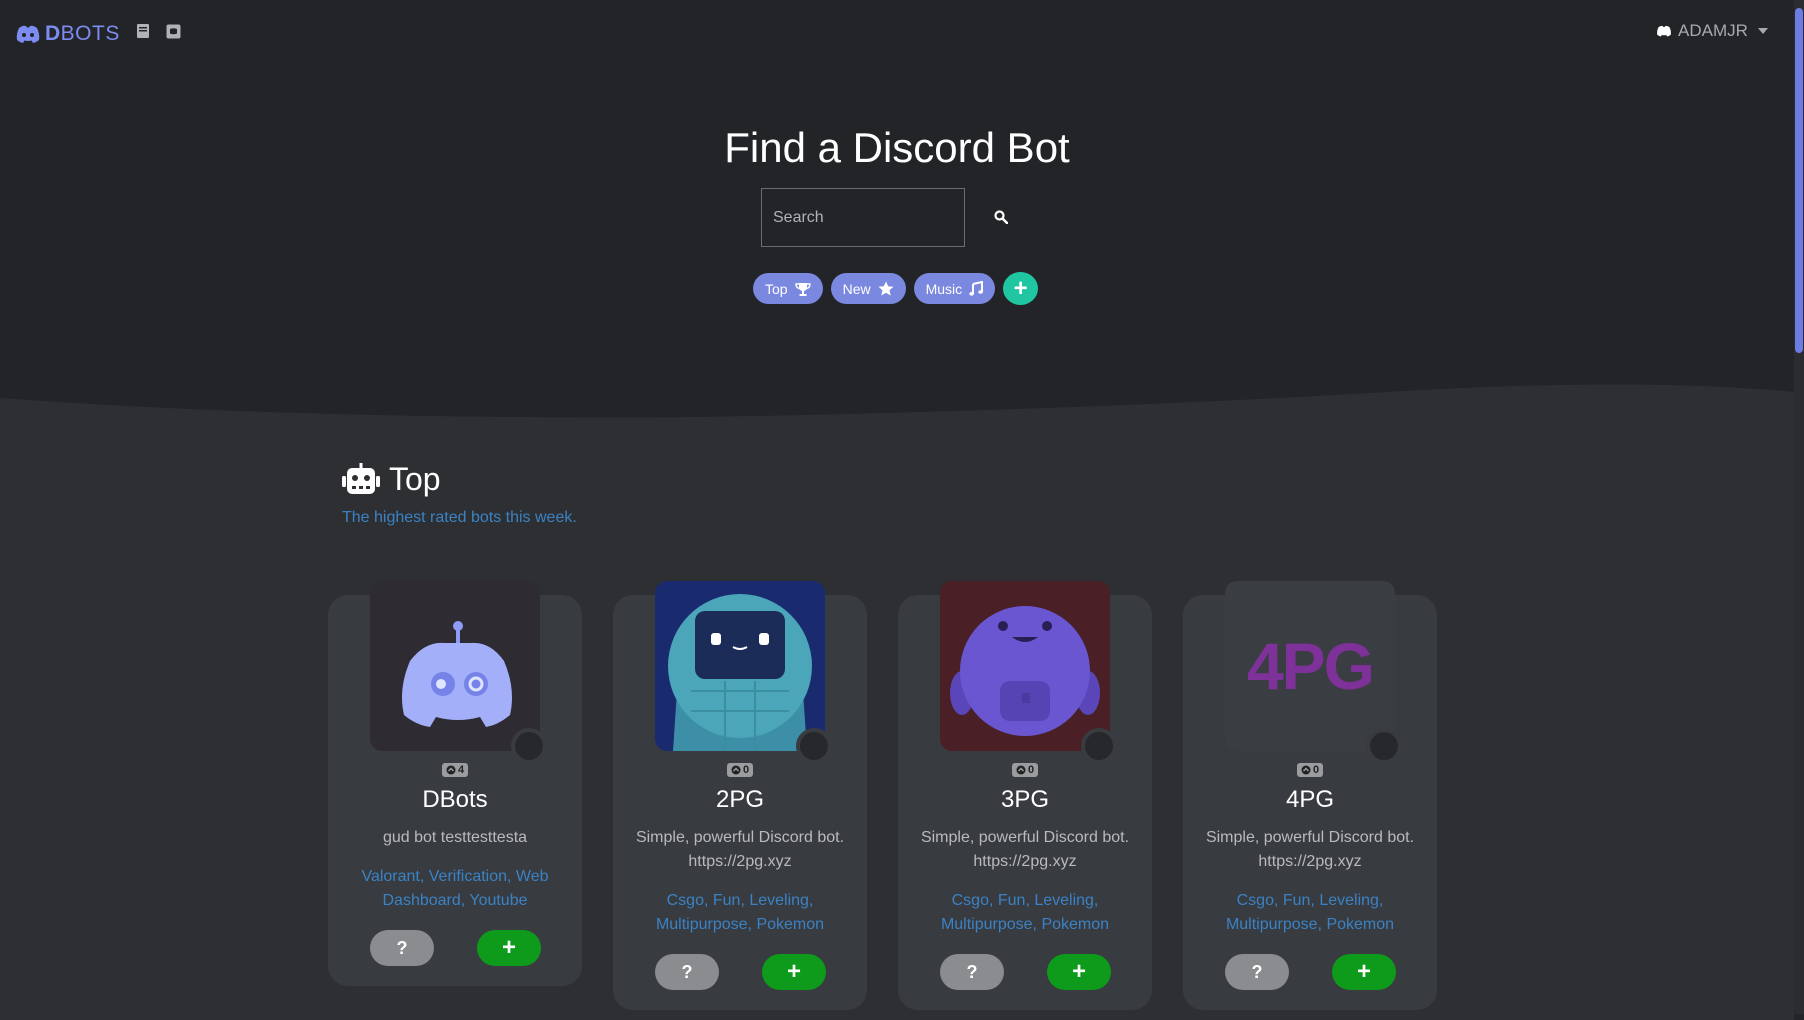 The image size is (1804, 1020). What do you see at coordinates (1799, 180) in the screenshot?
I see `scrollbar-thumb` at bounding box center [1799, 180].